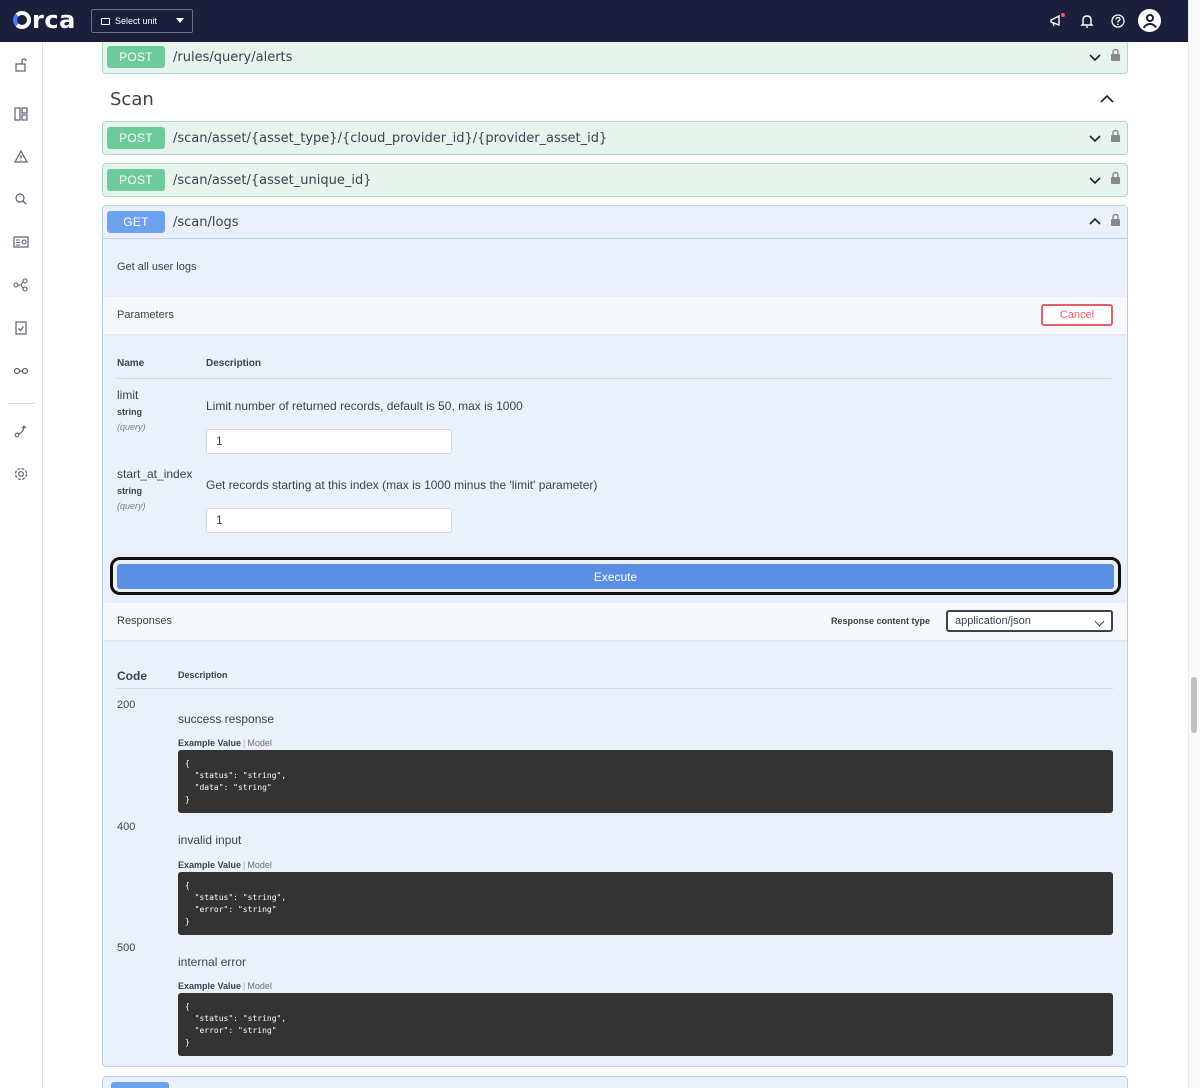 Image resolution: width=1200 pixels, height=1088 pixels. Describe the element at coordinates (206, 222) in the screenshot. I see `endpoint-path: /scan/logs` at that location.